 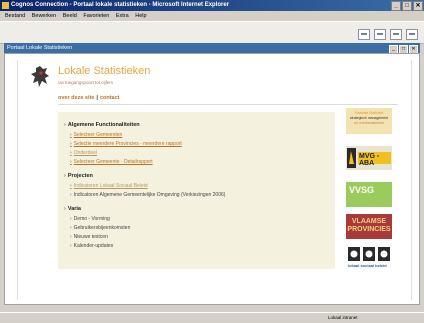 What do you see at coordinates (369, 194) in the screenshot?
I see `partner-card-vvsg: VVSG` at bounding box center [369, 194].